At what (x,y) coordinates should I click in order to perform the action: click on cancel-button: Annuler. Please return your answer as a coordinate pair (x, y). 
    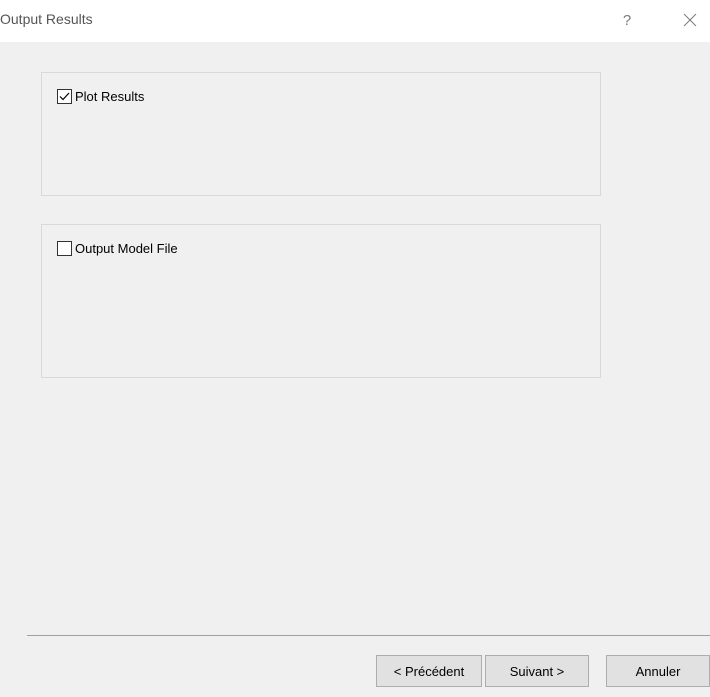
    Looking at the image, I should click on (658, 671).